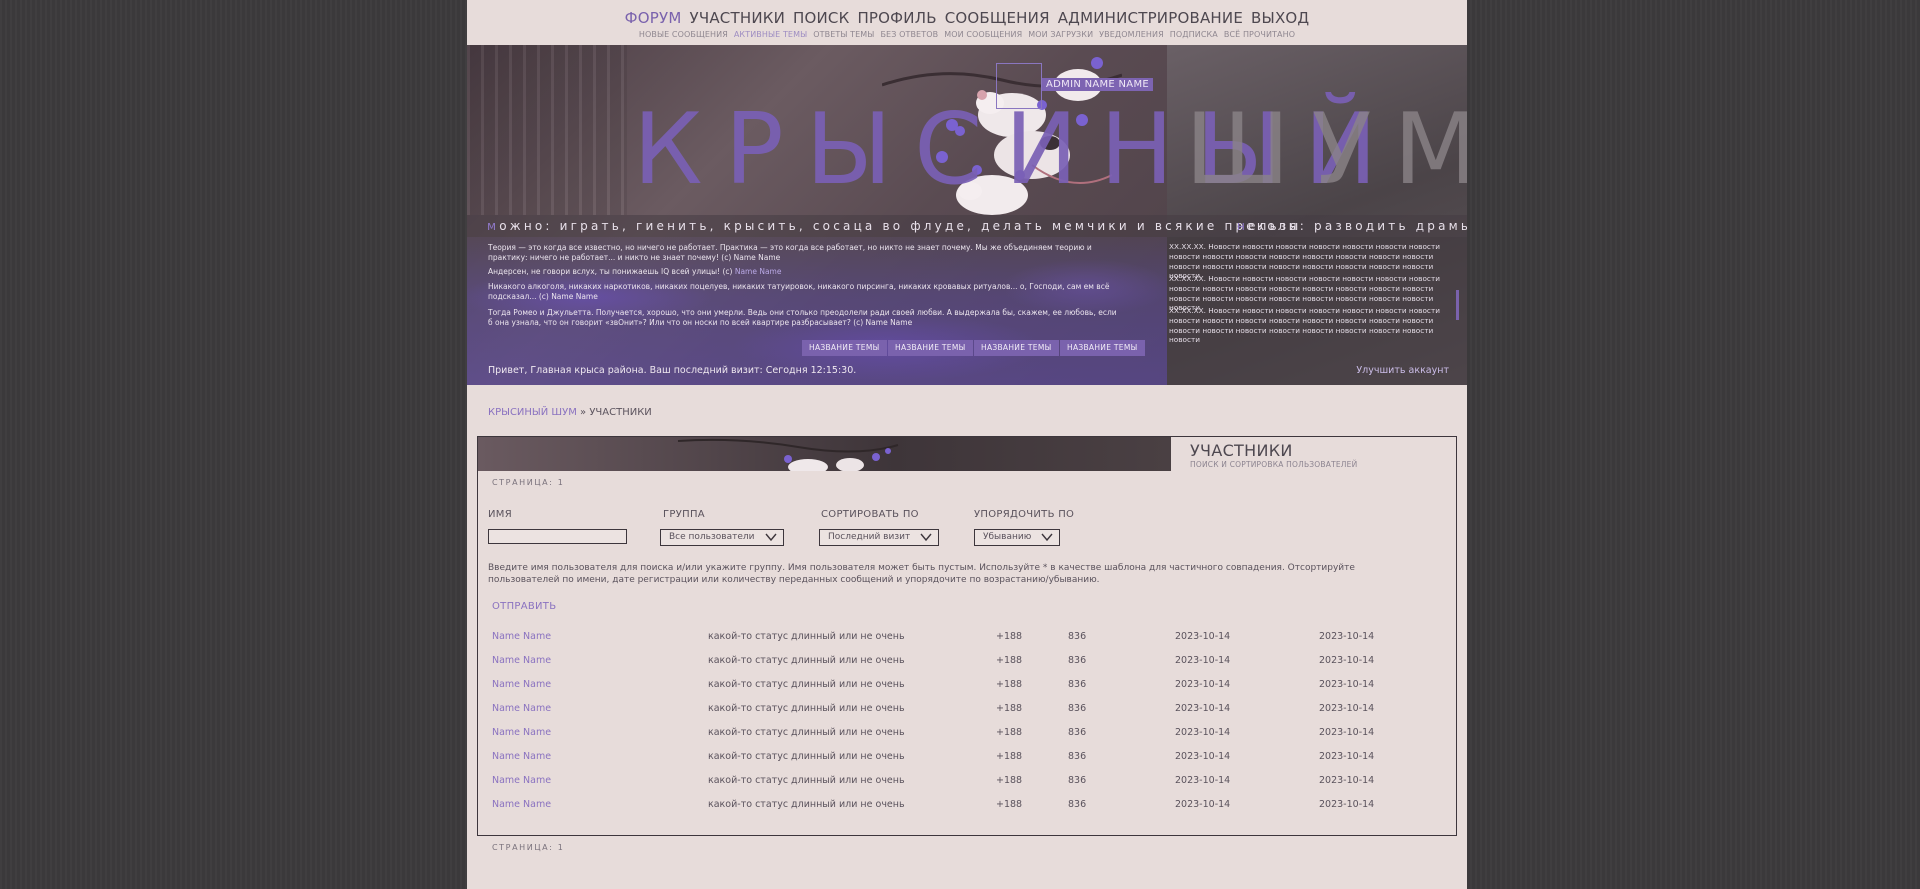 This screenshot has width=1920, height=889. Describe the element at coordinates (870, 514) in the screenshot. I see `sort-label: СОРТИРОВАТЬ ПО` at that location.